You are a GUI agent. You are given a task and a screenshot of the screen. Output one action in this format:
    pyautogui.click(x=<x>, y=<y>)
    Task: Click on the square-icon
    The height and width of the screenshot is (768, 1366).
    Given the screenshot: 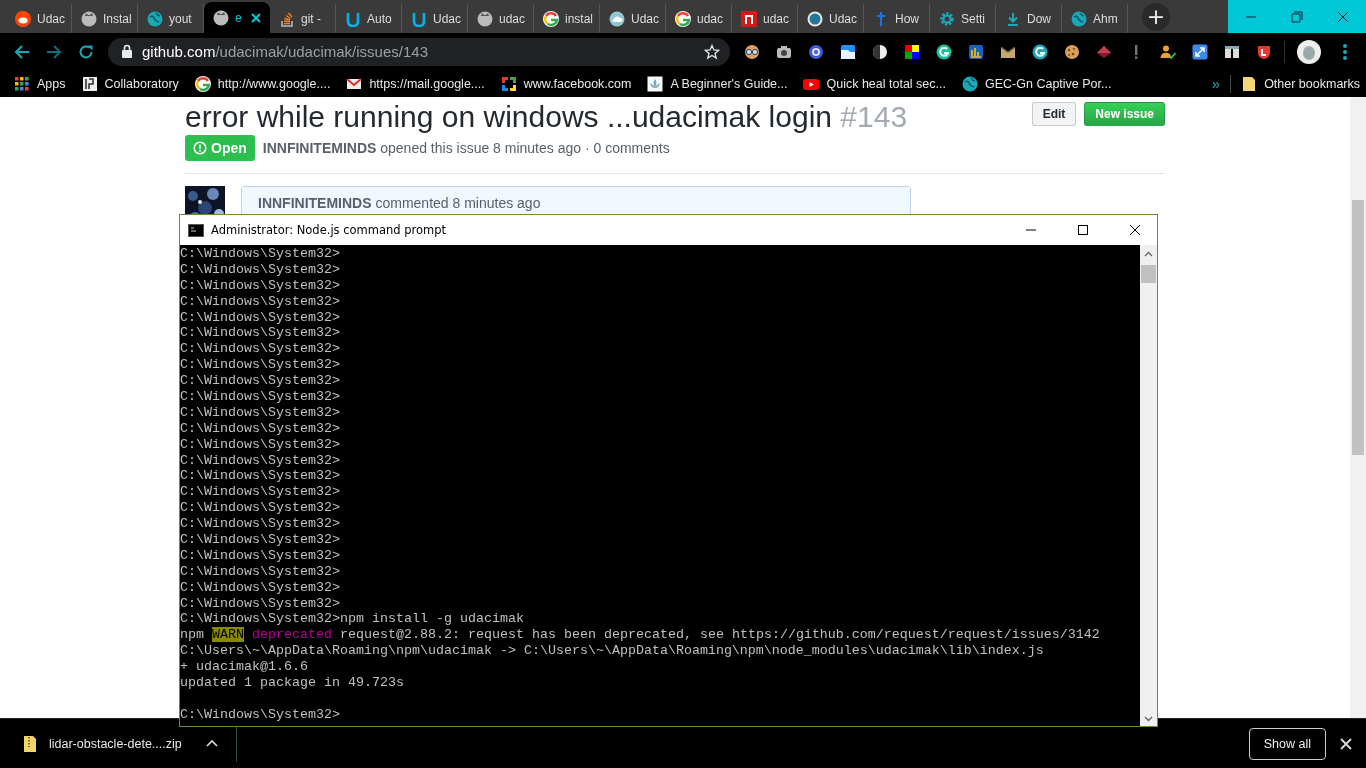 What is the action you would take?
    pyautogui.click(x=89, y=83)
    